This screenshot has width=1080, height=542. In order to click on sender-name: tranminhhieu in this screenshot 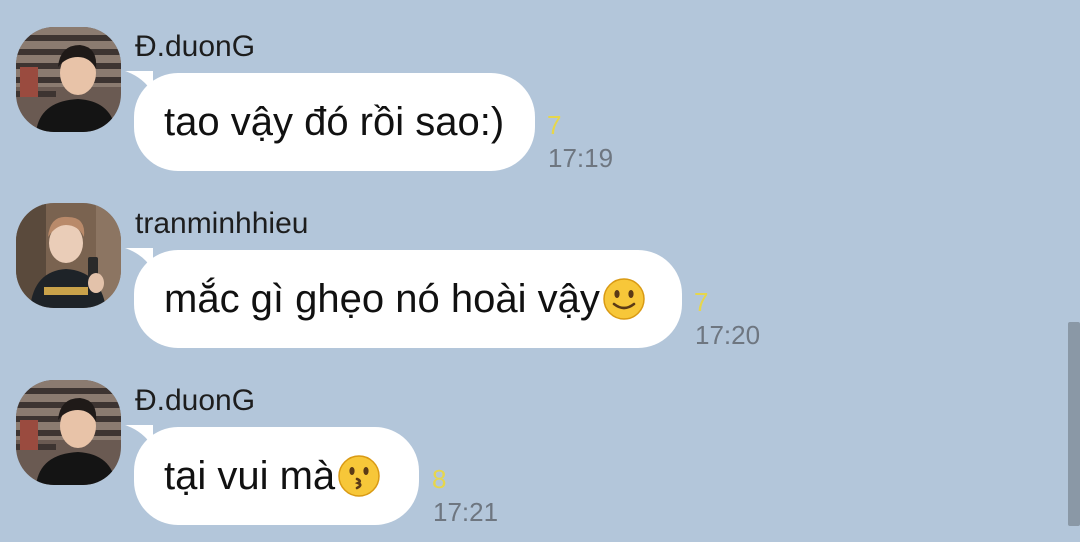, I will do `click(222, 223)`.